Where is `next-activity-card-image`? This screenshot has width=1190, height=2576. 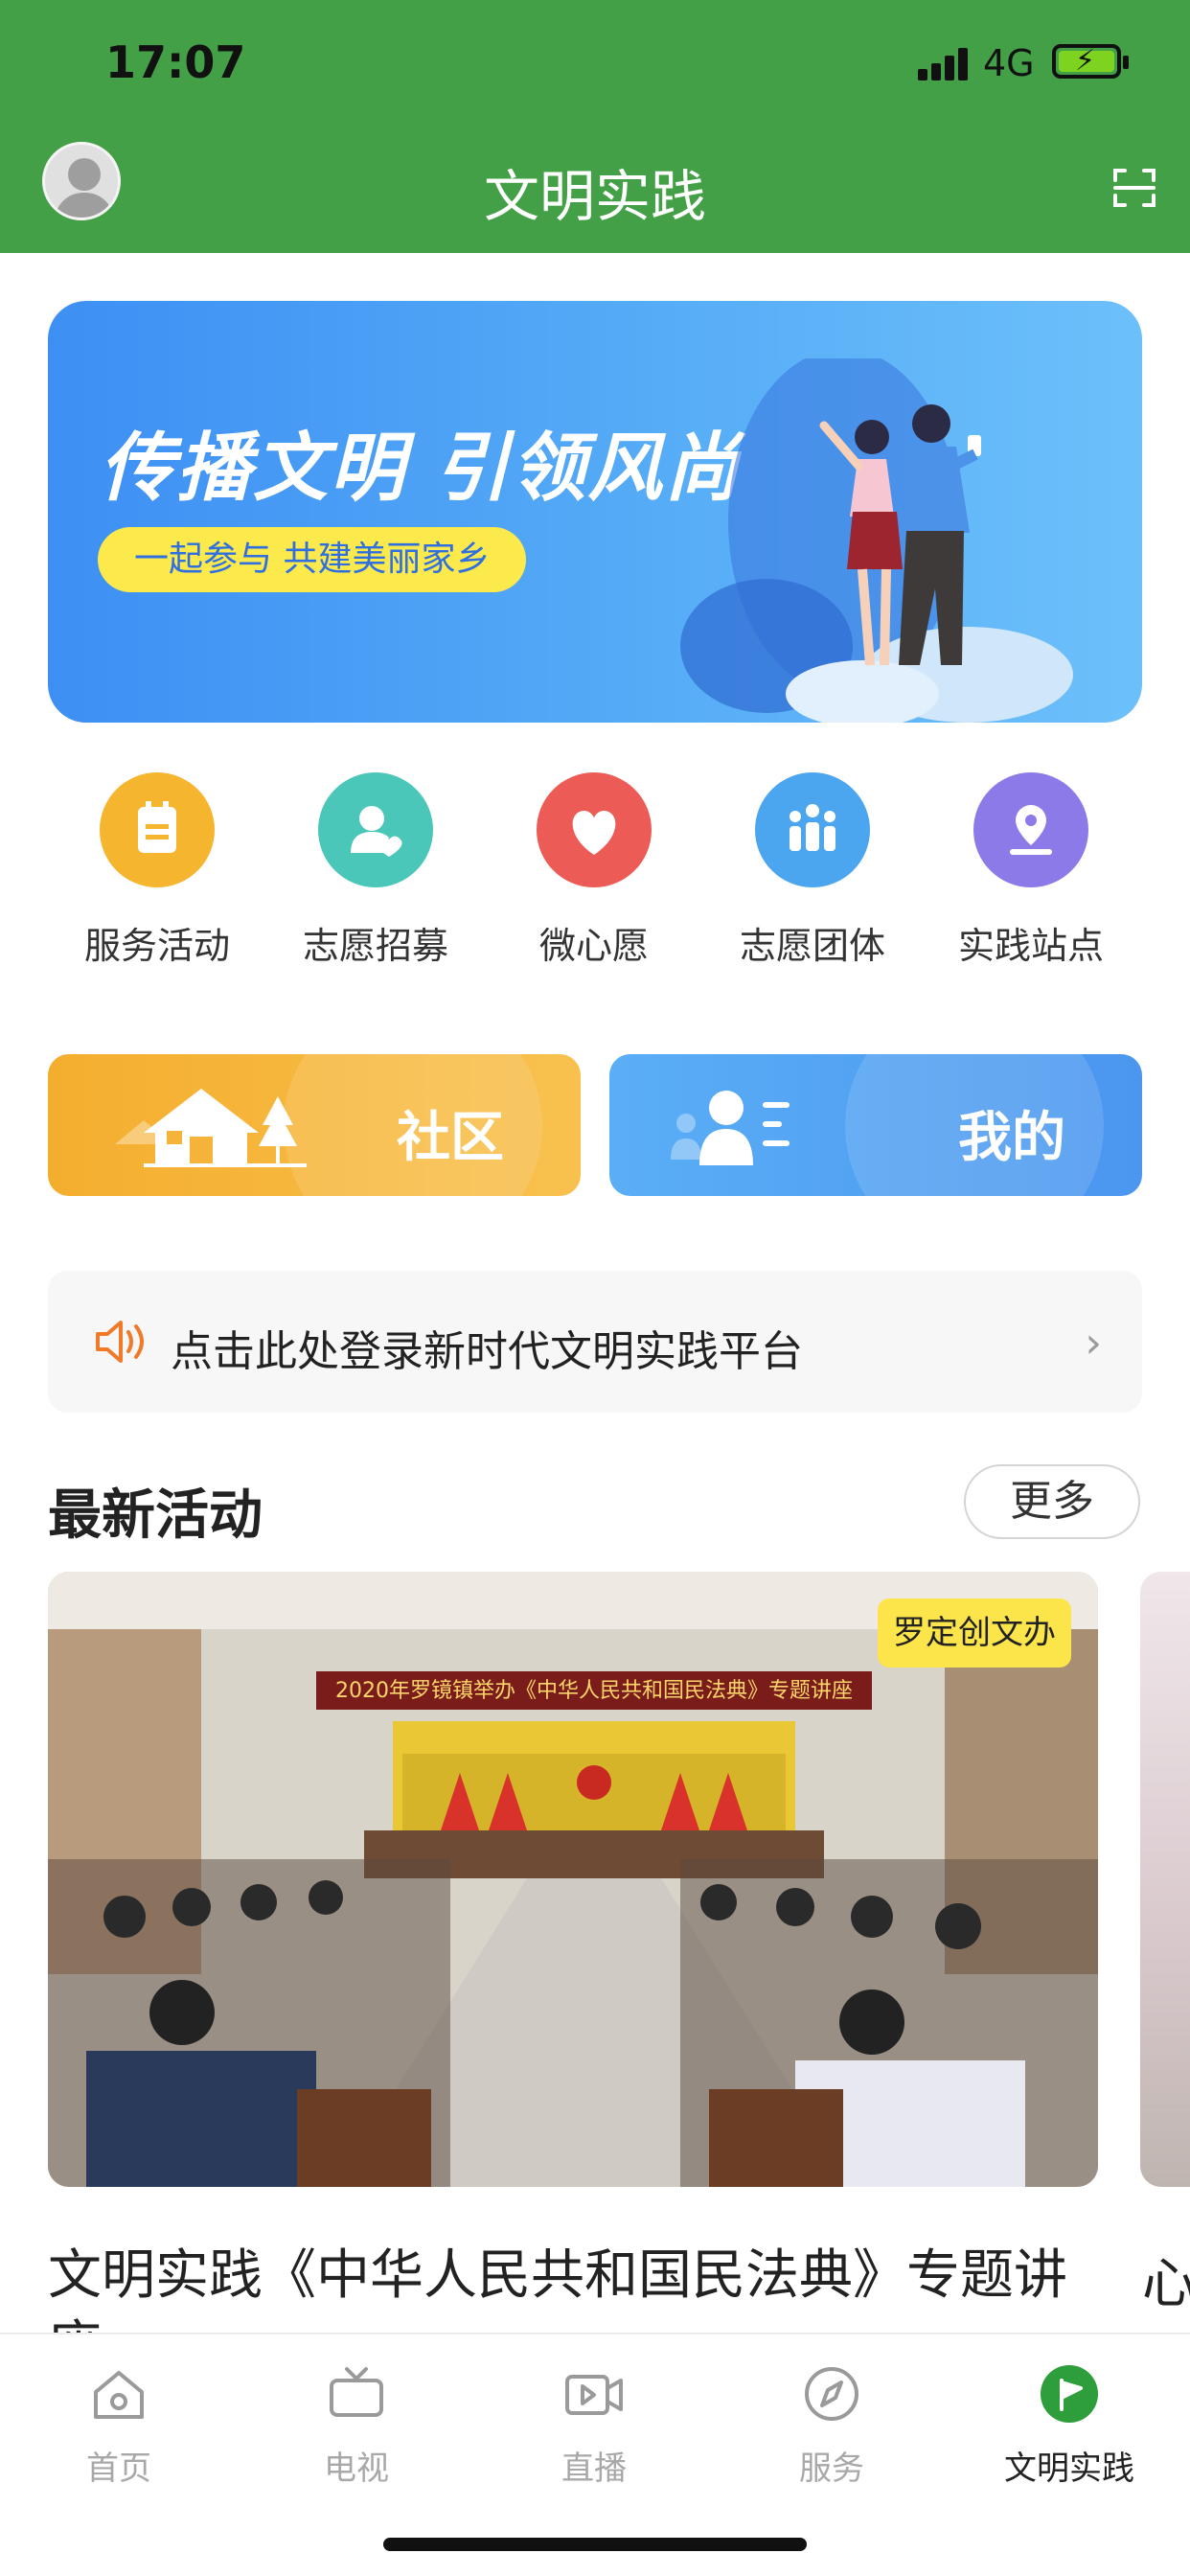 next-activity-card-image is located at coordinates (1165, 1879).